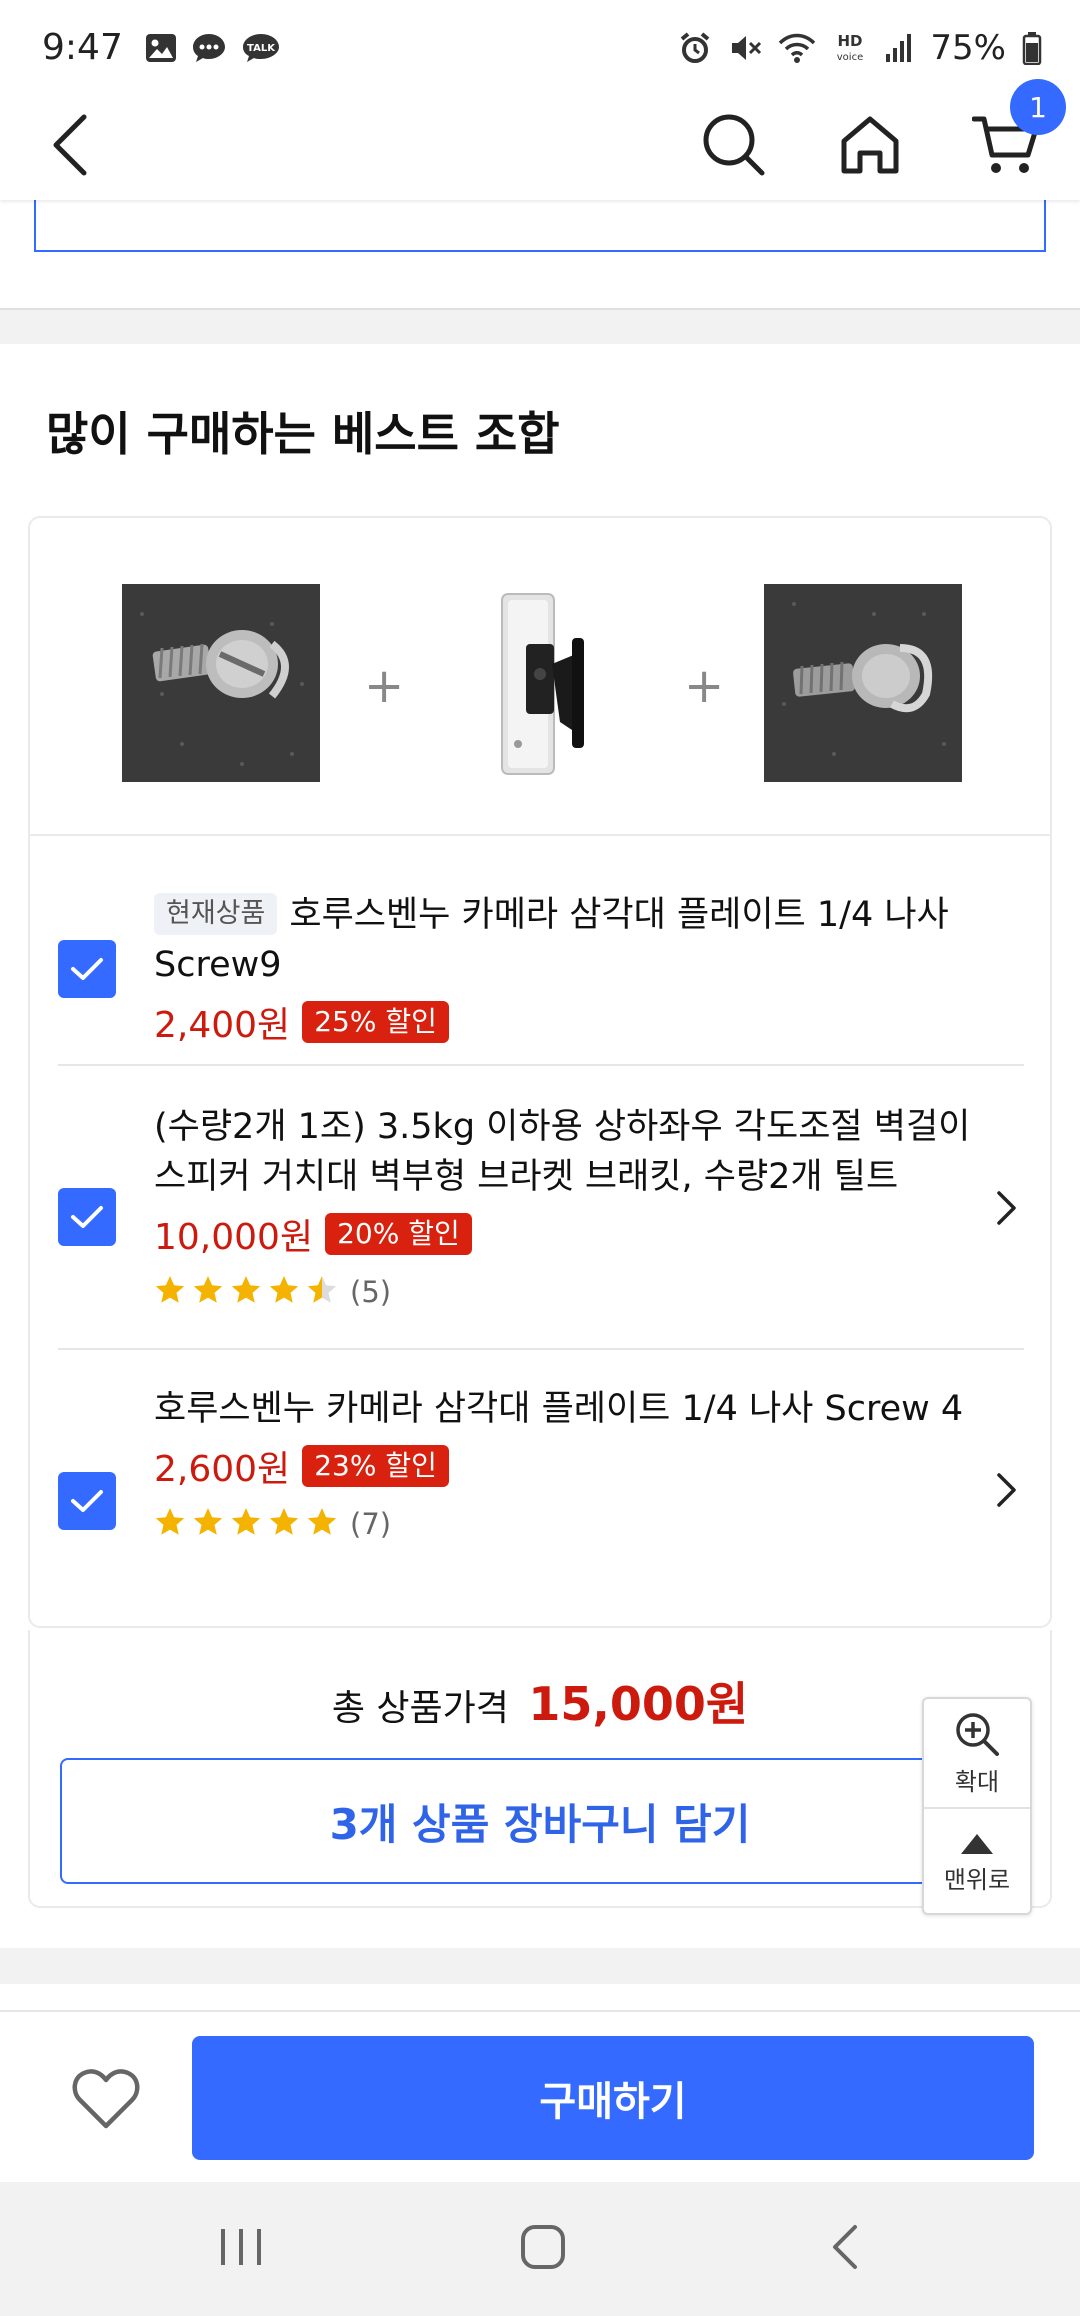 Image resolution: width=1080 pixels, height=2316 pixels. I want to click on price-row: 10,000원 20% 할인, so click(564, 1234).